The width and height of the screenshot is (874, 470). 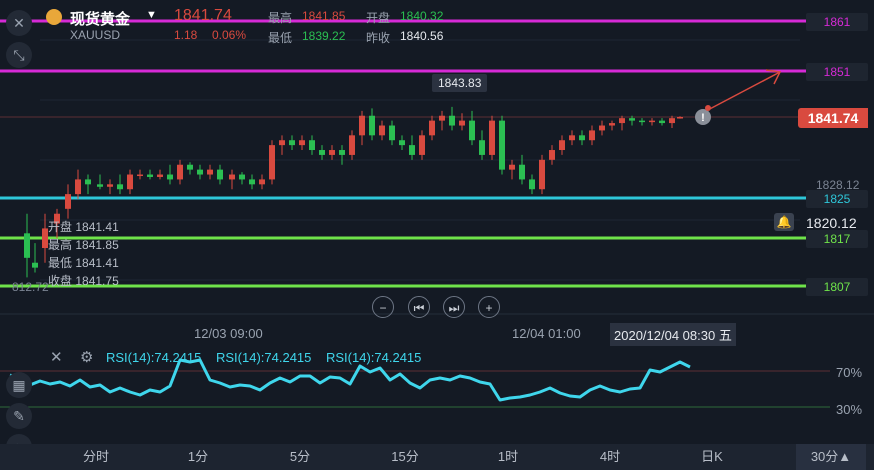 What do you see at coordinates (30, 287) in the screenshot?
I see `left-cut-label: 812.72` at bounding box center [30, 287].